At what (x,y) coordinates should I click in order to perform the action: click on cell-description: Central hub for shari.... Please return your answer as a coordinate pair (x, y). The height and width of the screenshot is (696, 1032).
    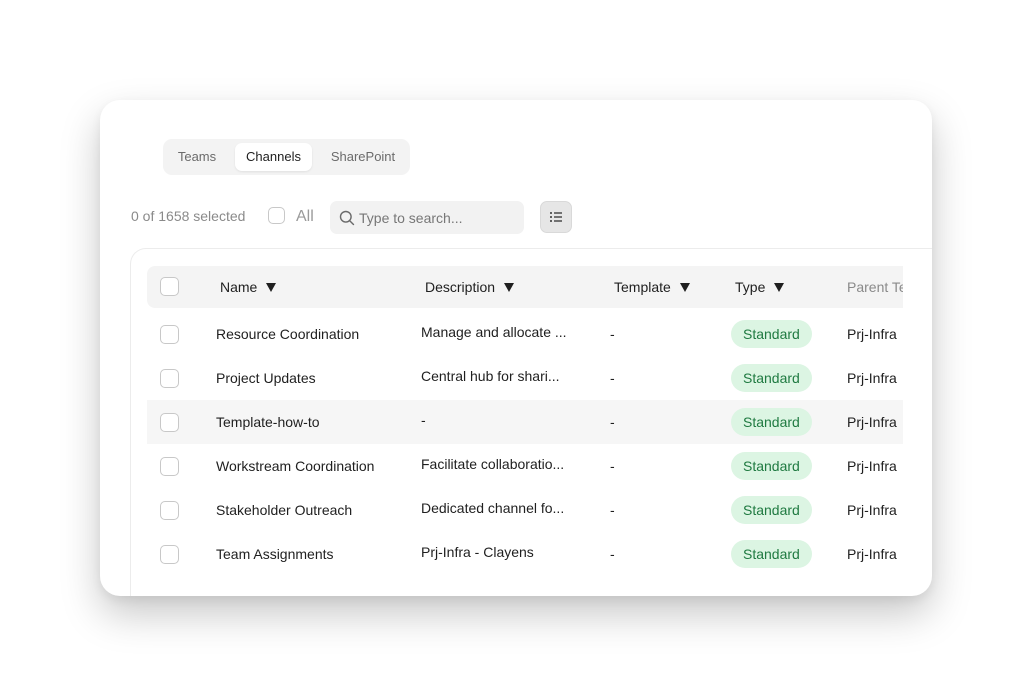
    Looking at the image, I should click on (490, 376).